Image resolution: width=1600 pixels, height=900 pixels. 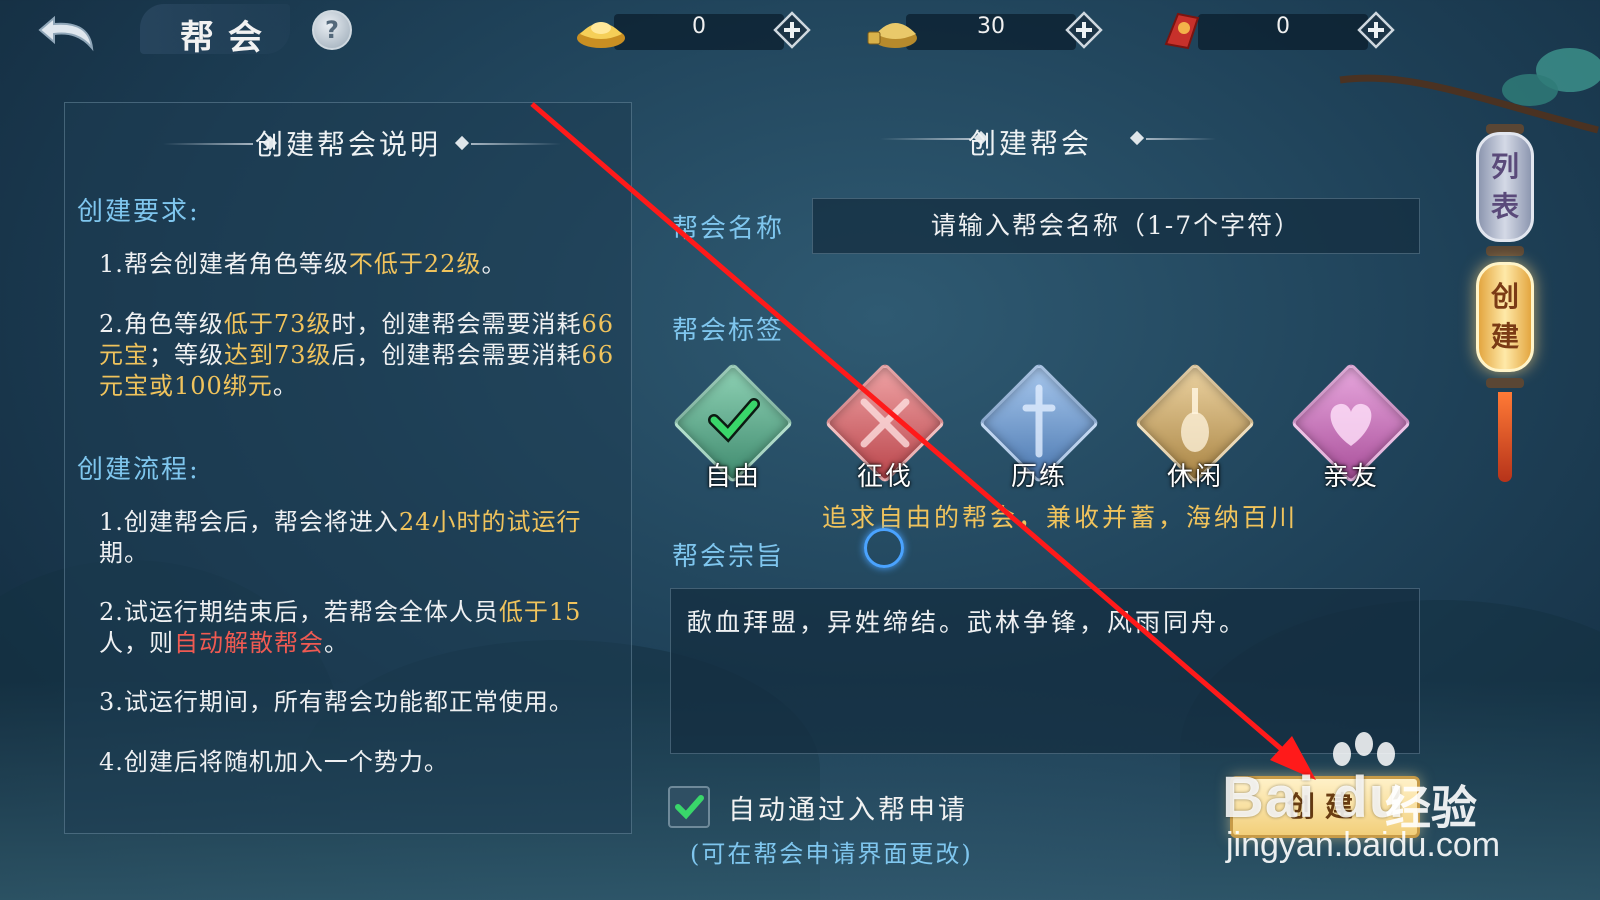 What do you see at coordinates (1350, 477) in the screenshot?
I see `tag-friends-label: 亲友` at bounding box center [1350, 477].